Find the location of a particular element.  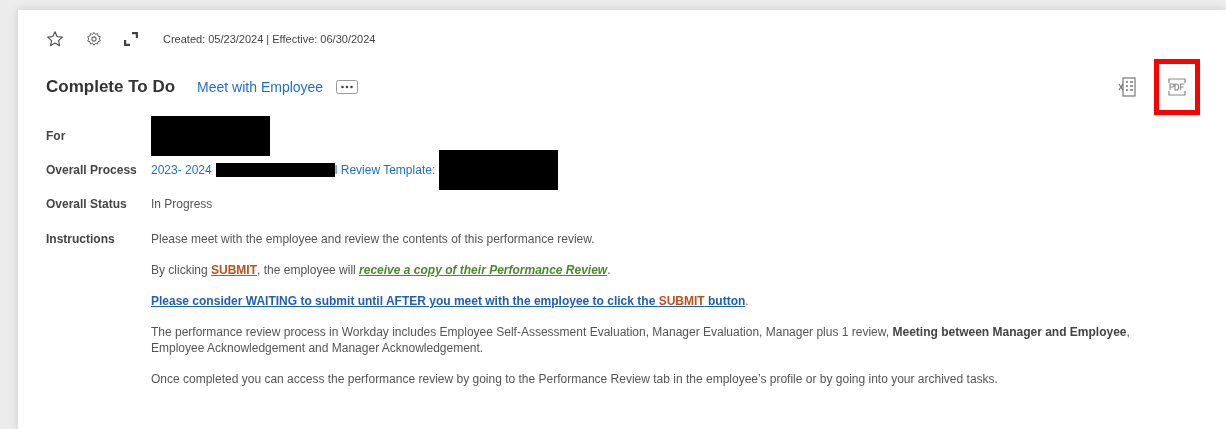

instruction-paragraph: By clicking SUBMIT, the employee will receive a copy of their Performance Review. is located at coordinates (381, 270).